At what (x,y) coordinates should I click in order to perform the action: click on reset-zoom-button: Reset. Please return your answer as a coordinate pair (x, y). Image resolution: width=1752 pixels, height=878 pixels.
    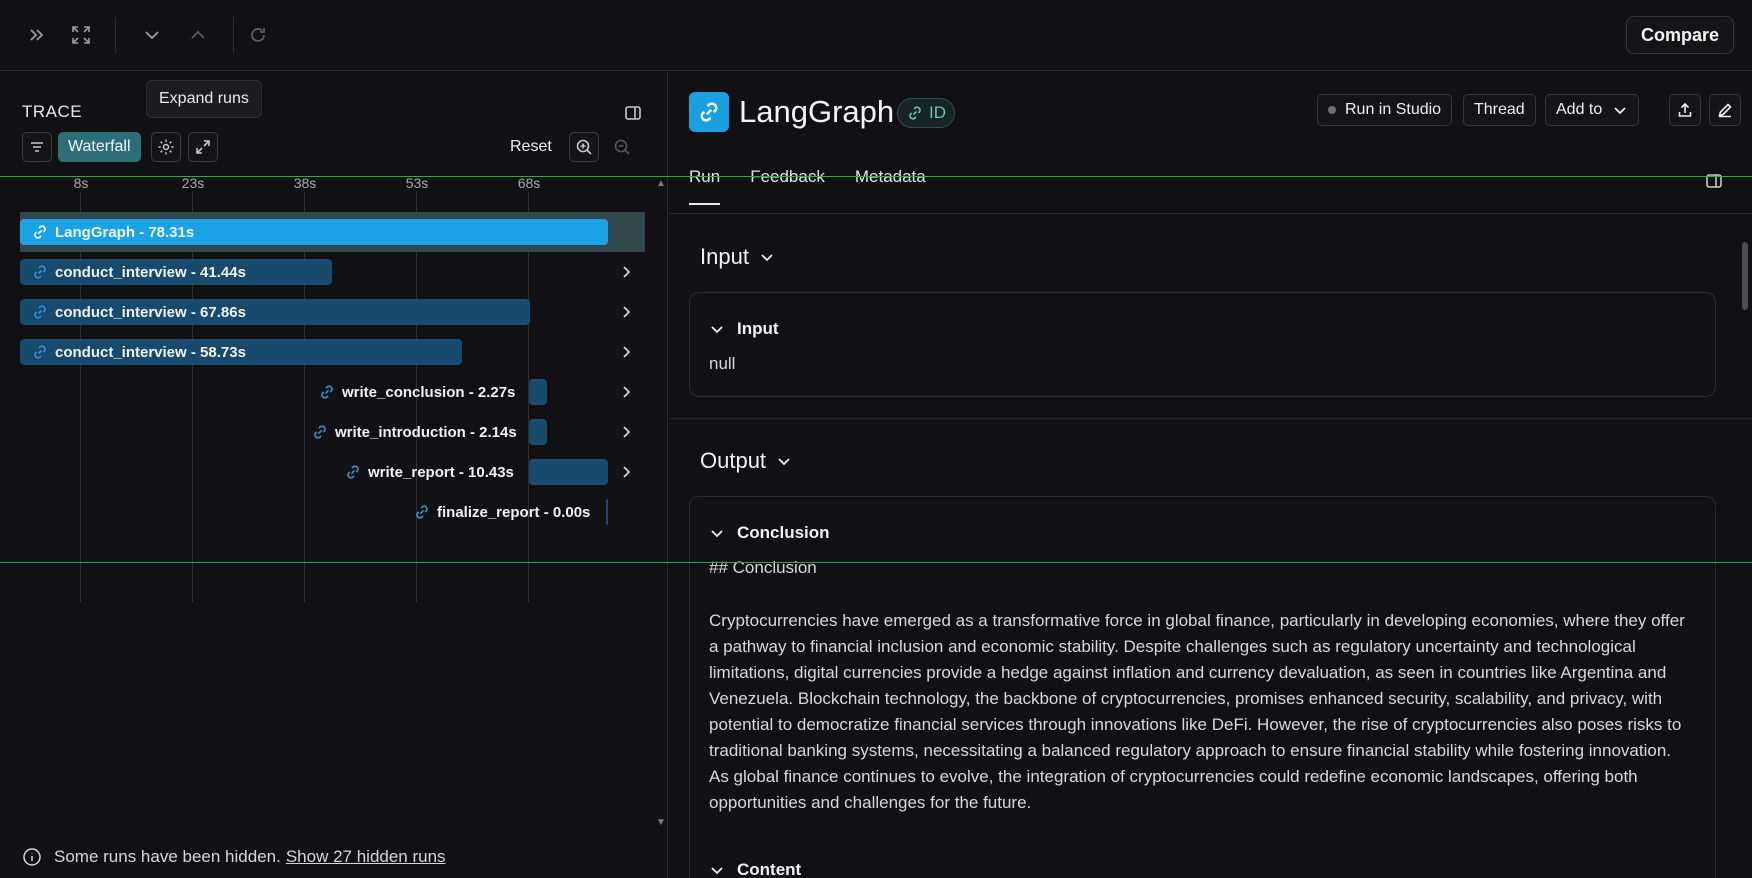
    Looking at the image, I should click on (531, 147).